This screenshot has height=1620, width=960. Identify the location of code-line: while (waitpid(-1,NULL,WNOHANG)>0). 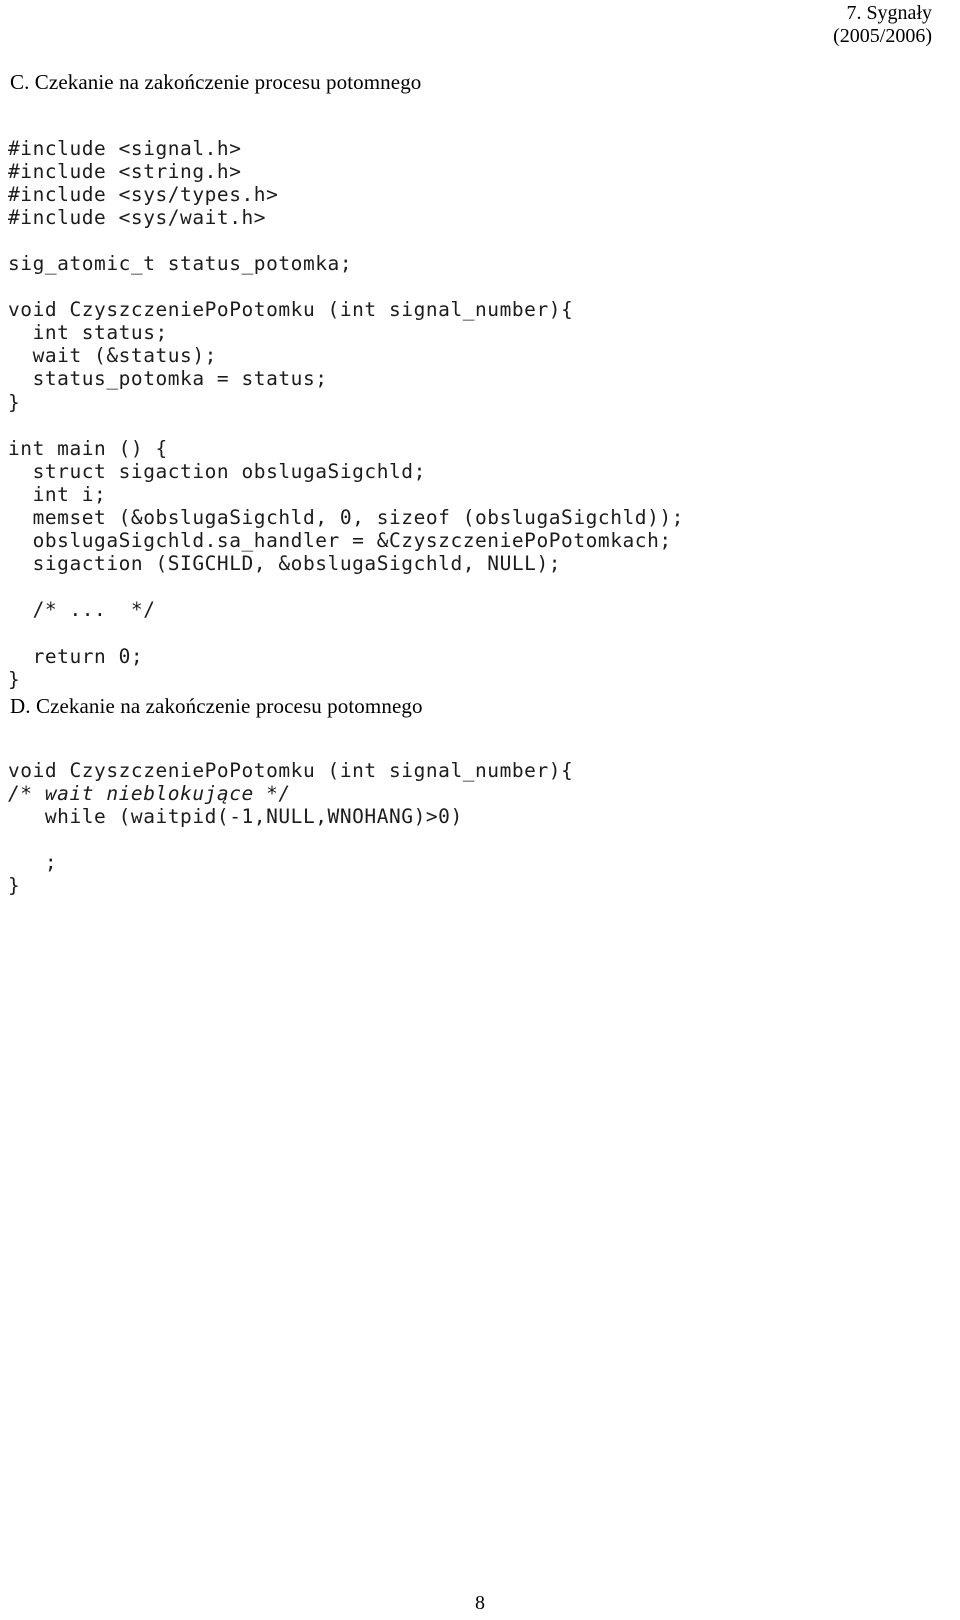
(235, 816).